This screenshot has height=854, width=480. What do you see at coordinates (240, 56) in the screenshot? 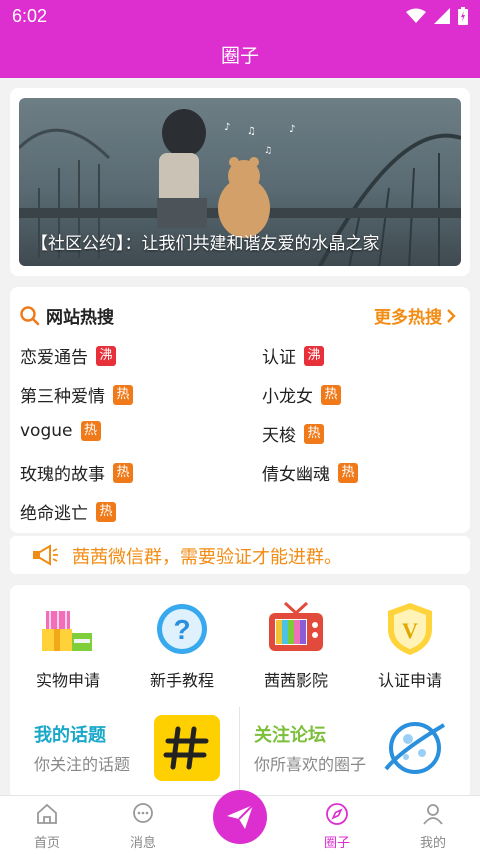
I see `page-title: 圈子` at bounding box center [240, 56].